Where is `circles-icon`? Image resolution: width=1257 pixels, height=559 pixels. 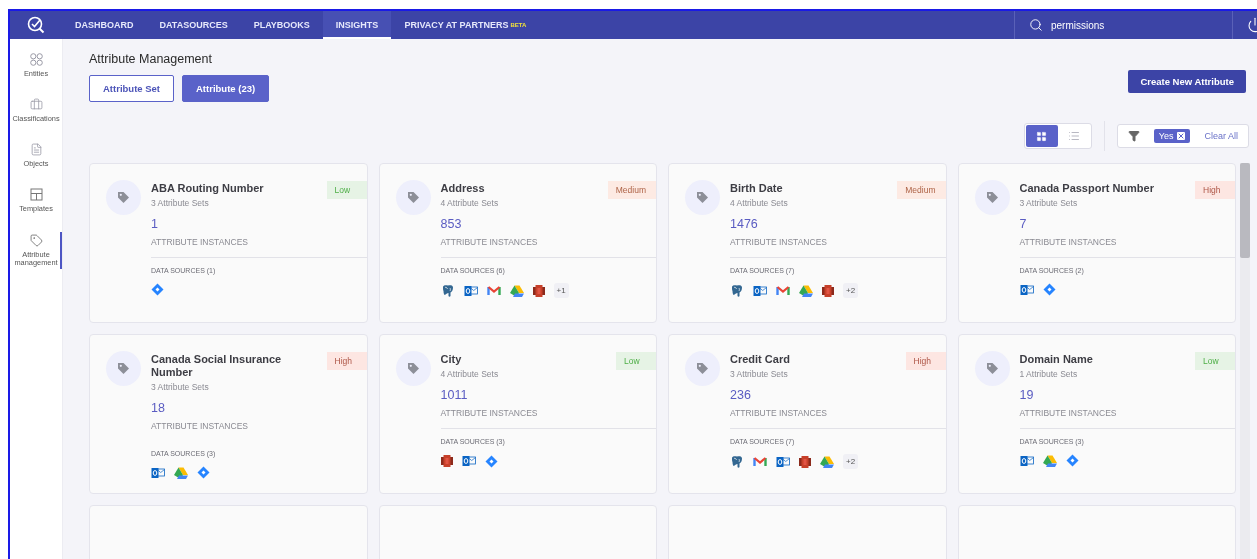 circles-icon is located at coordinates (36, 59).